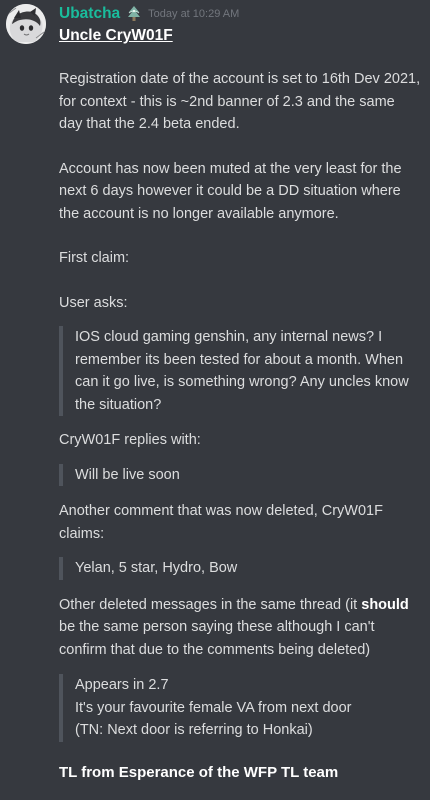 The width and height of the screenshot is (430, 800). Describe the element at coordinates (240, 568) in the screenshot. I see `blockquote-claim: Yelan, 5 star, Hydro, Bow` at that location.